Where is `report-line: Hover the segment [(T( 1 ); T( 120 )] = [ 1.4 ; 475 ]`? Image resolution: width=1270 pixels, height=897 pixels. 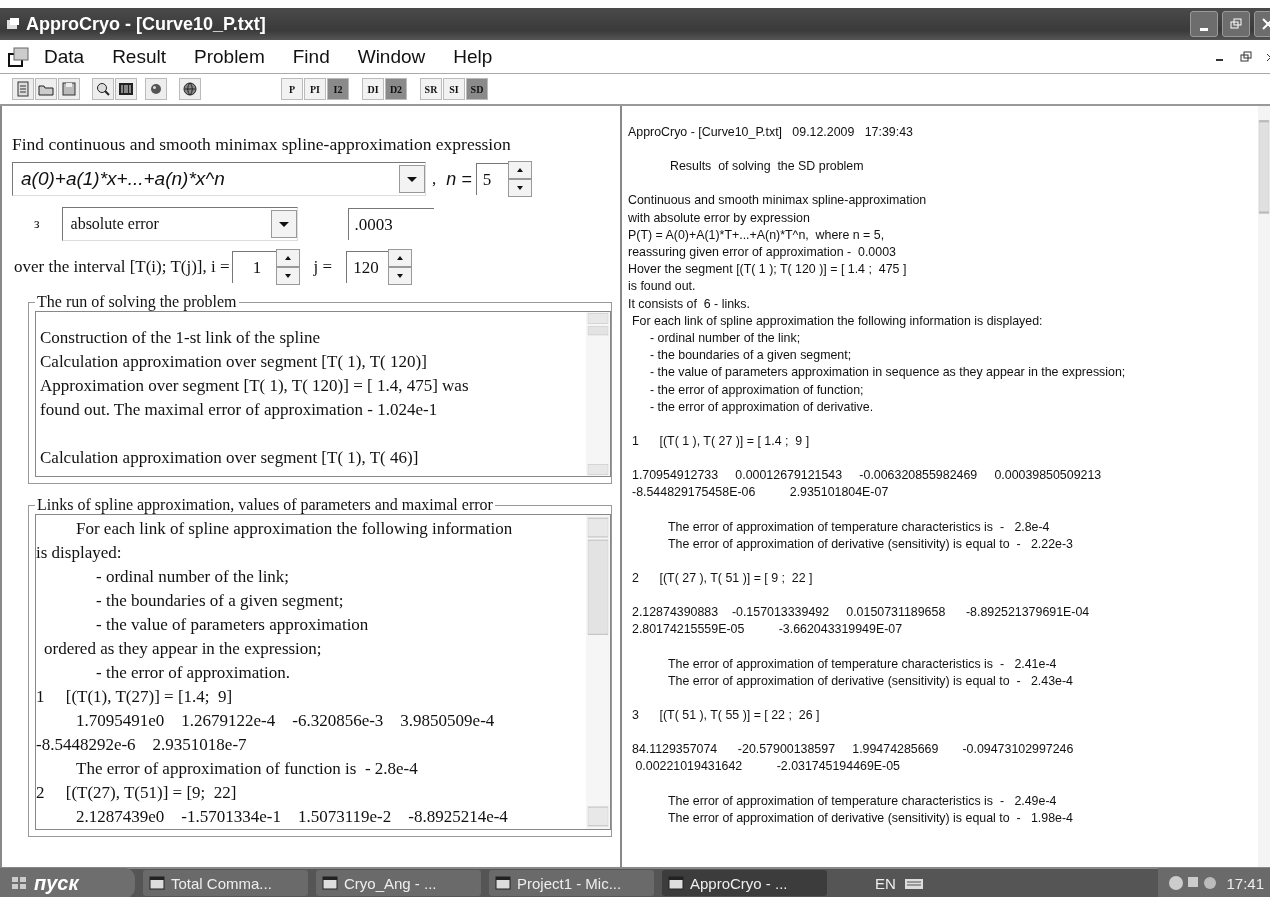 report-line: Hover the segment [(T( 1 ); T( 120 )] = [ 1.4 ; 475 ] is located at coordinates (768, 270).